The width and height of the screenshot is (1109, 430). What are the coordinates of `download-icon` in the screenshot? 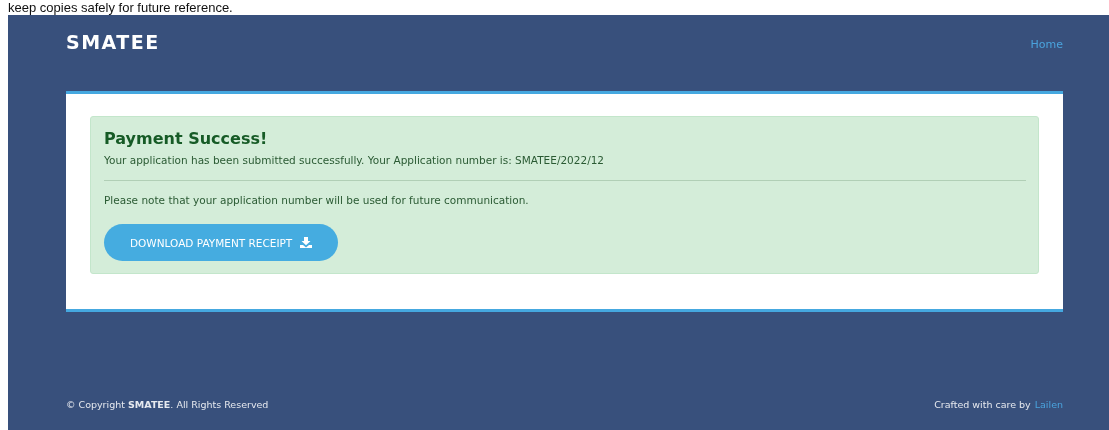 It's located at (306, 242).